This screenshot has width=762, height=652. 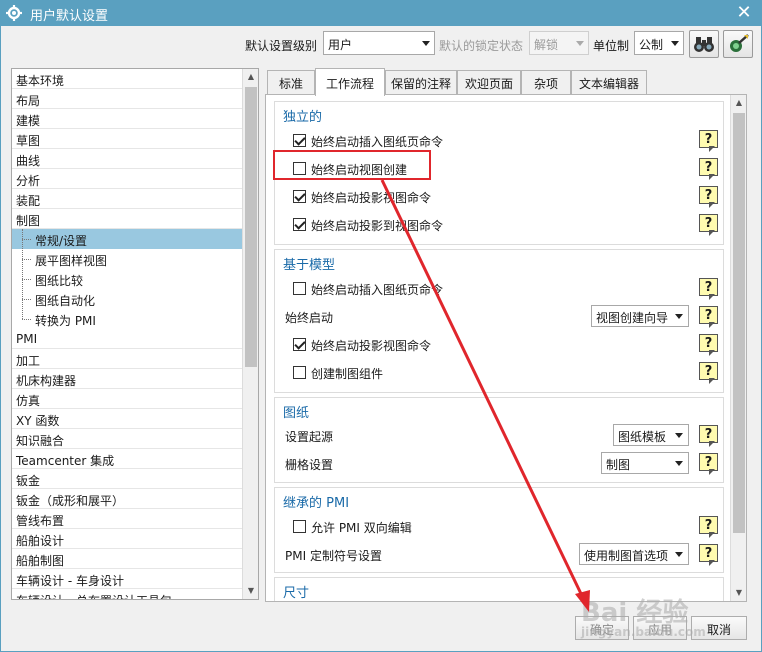 What do you see at coordinates (489, 82) in the screenshot?
I see `tab-welcome-page: 欢迎页面` at bounding box center [489, 82].